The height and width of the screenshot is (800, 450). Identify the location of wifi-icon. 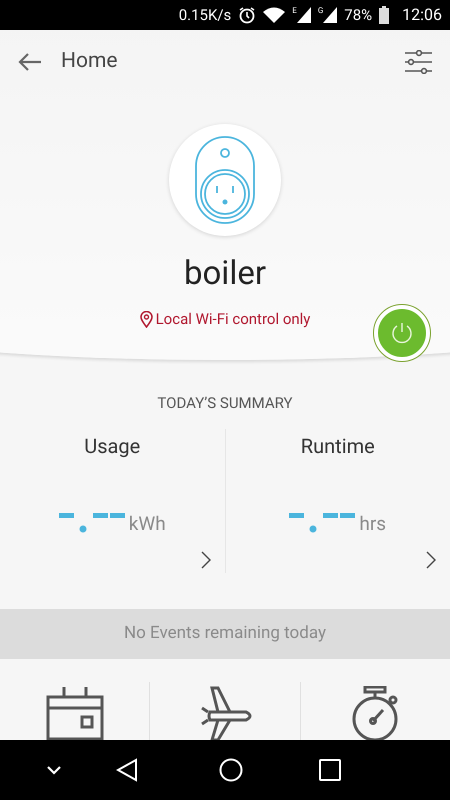
(274, 15).